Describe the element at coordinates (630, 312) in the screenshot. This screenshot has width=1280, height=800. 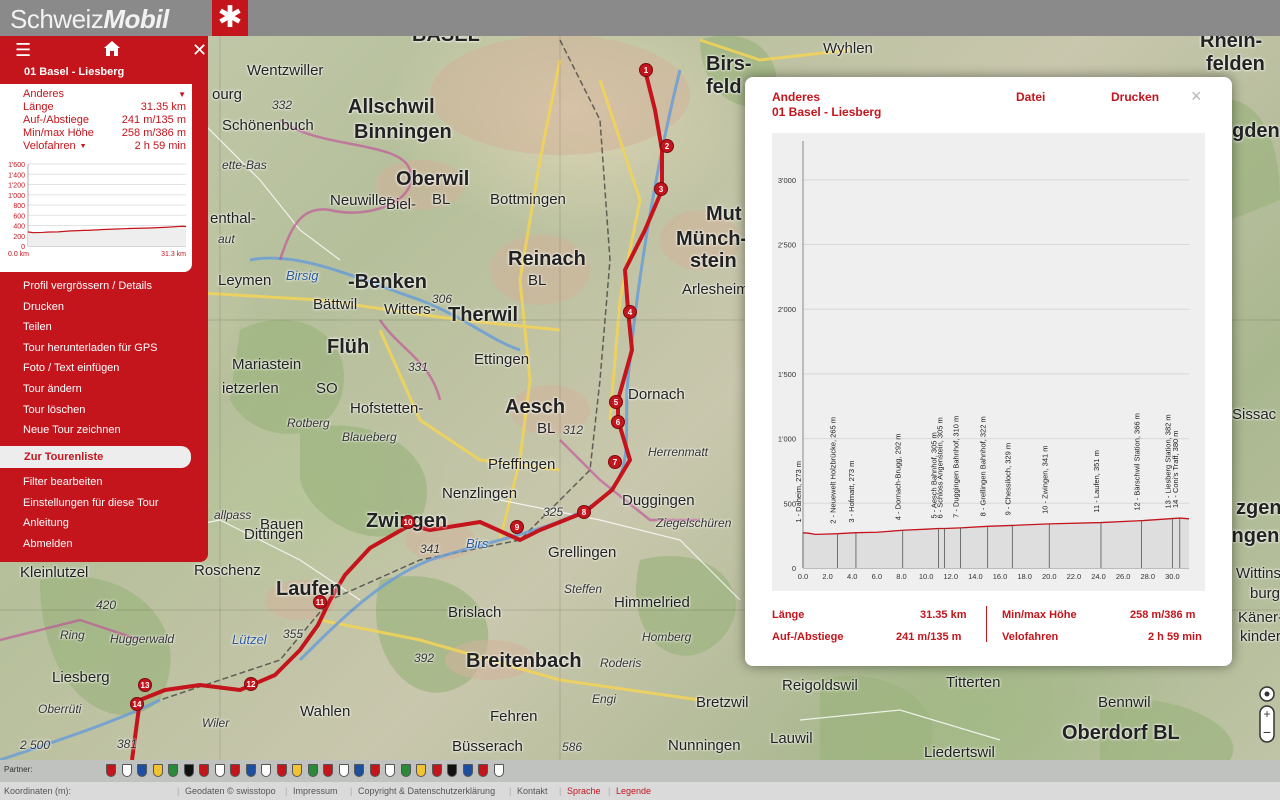
I see `route-marker: 4` at that location.